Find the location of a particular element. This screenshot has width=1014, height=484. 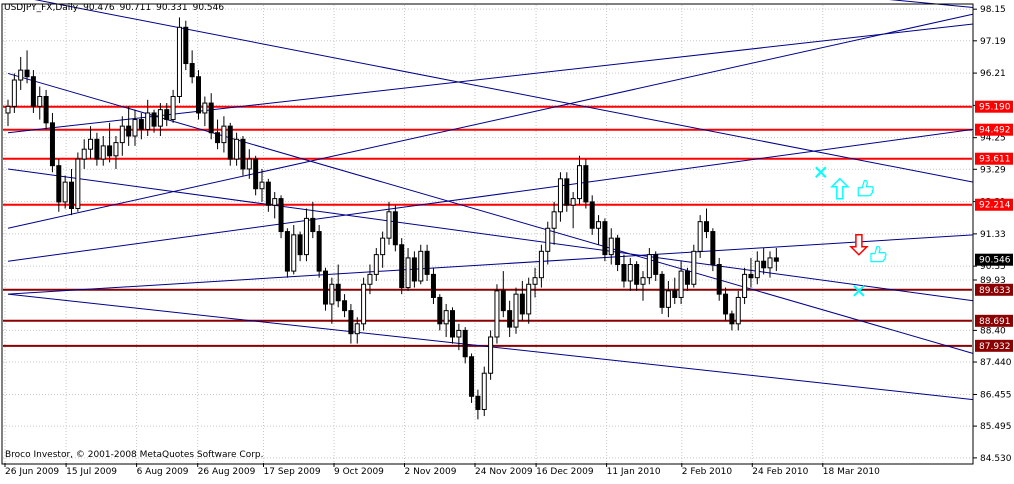

y-tick-label: 91.33 is located at coordinates (993, 235).